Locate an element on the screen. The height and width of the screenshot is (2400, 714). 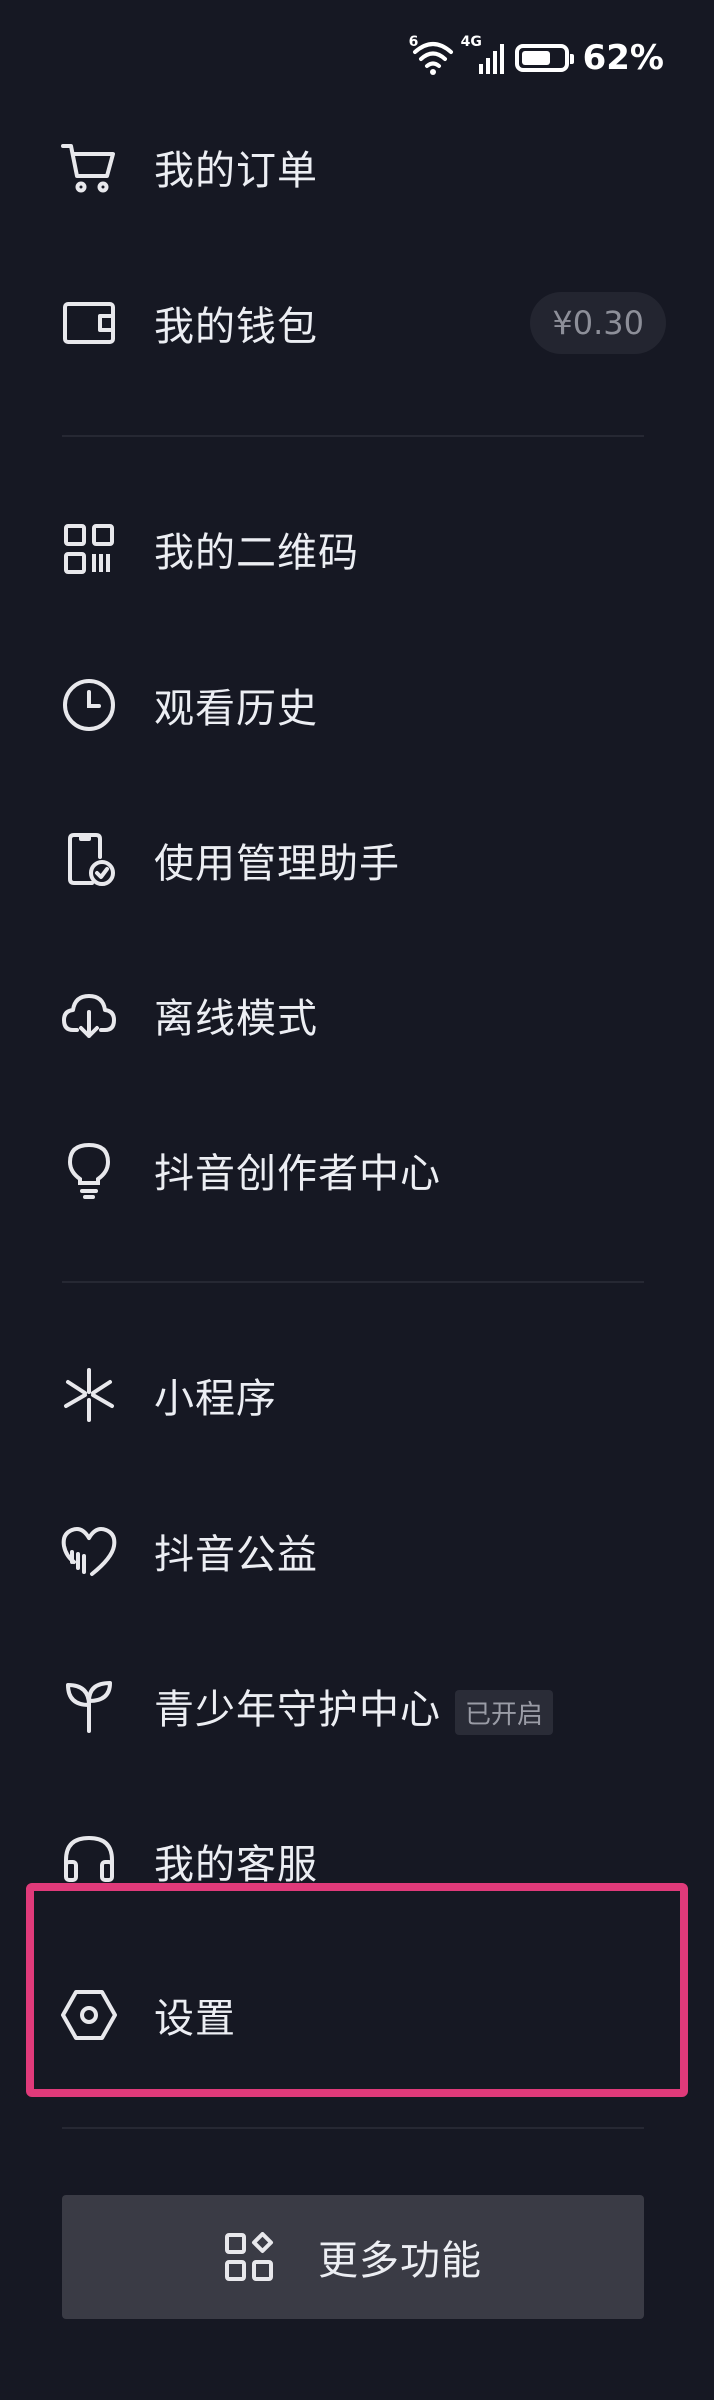
menu-item-usage-assistant: 使用管理助手 is located at coordinates (357, 860).